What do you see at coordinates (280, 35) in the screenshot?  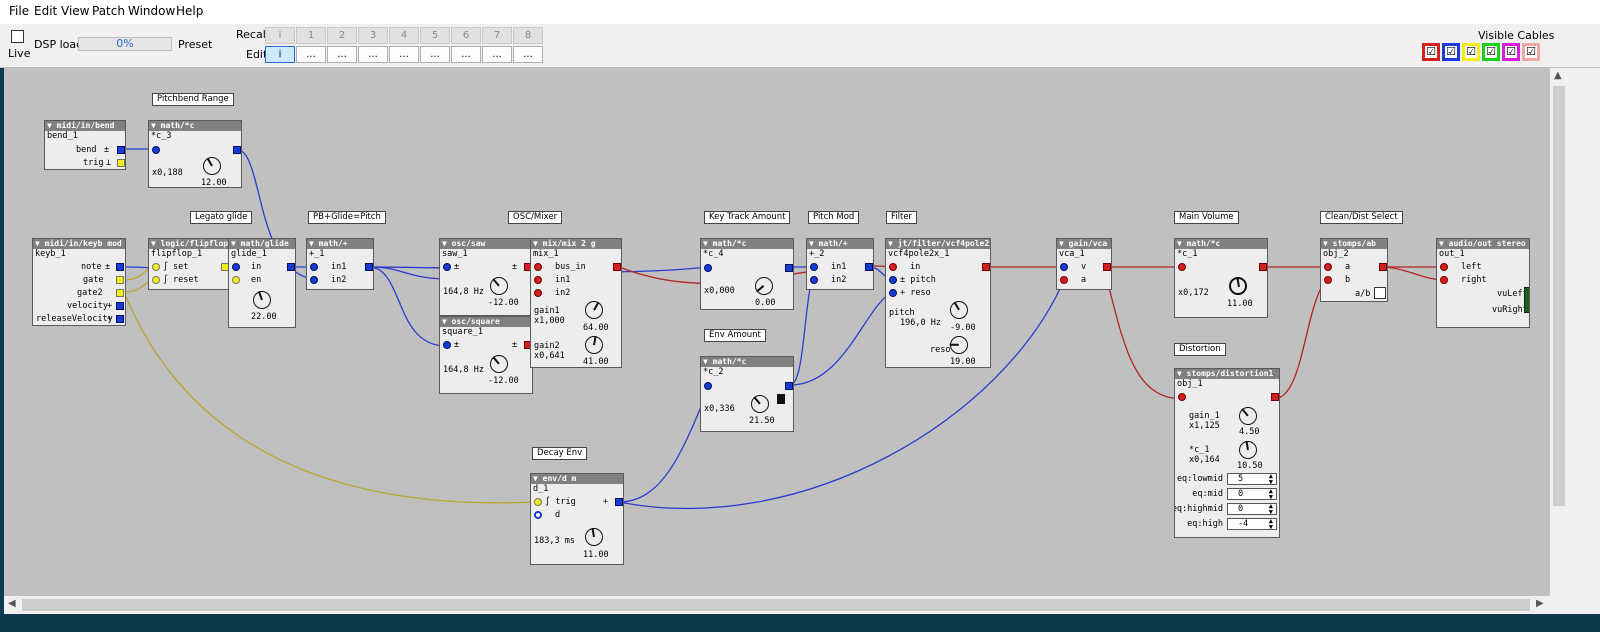 I see `recall-button-0: i` at bounding box center [280, 35].